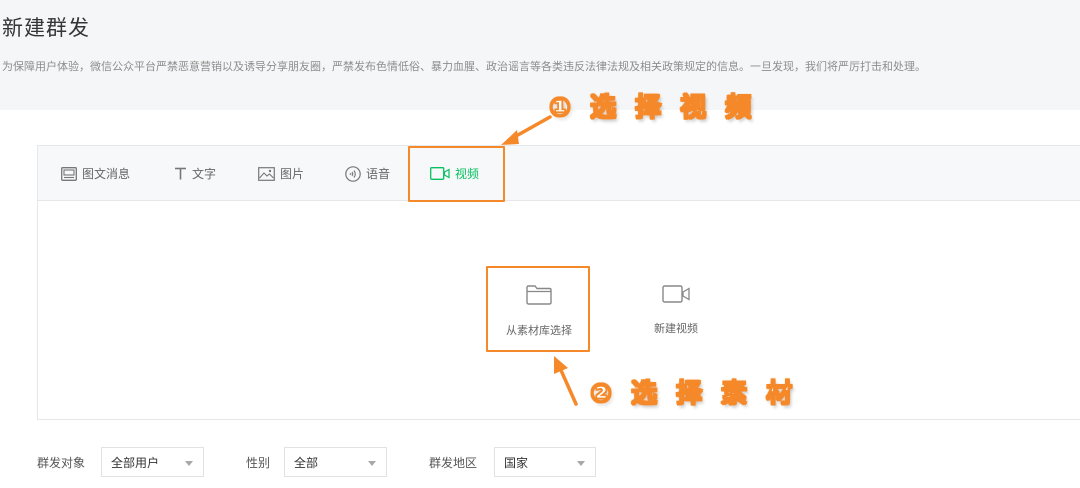 This screenshot has height=488, width=1080. Describe the element at coordinates (566, 381) in the screenshot. I see `step2-arrow` at that location.